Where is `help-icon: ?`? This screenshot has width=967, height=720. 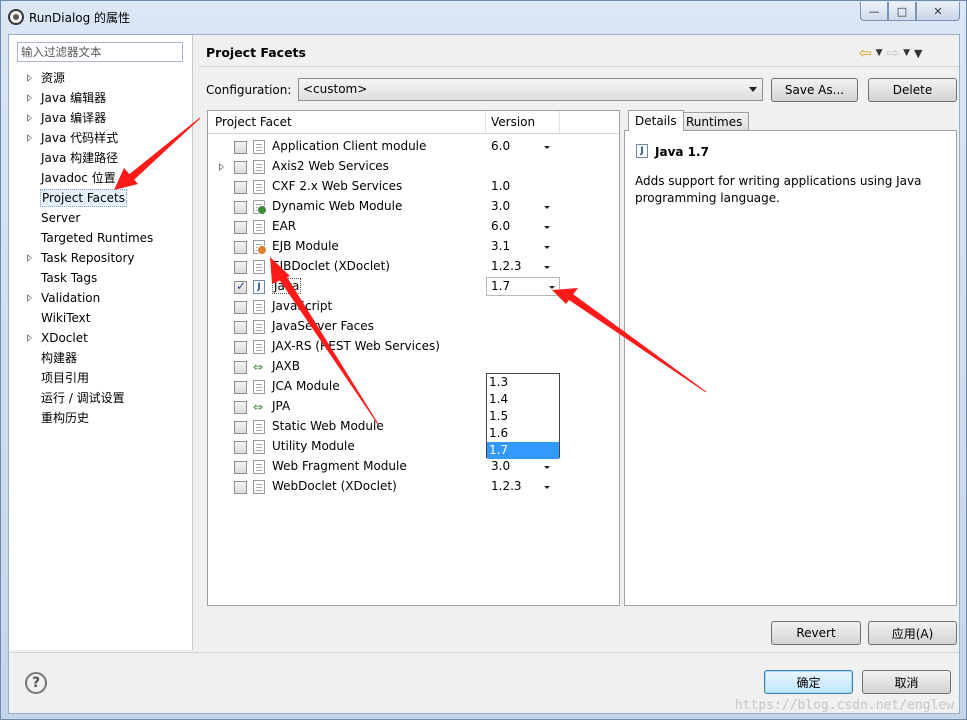 help-icon: ? is located at coordinates (36, 683).